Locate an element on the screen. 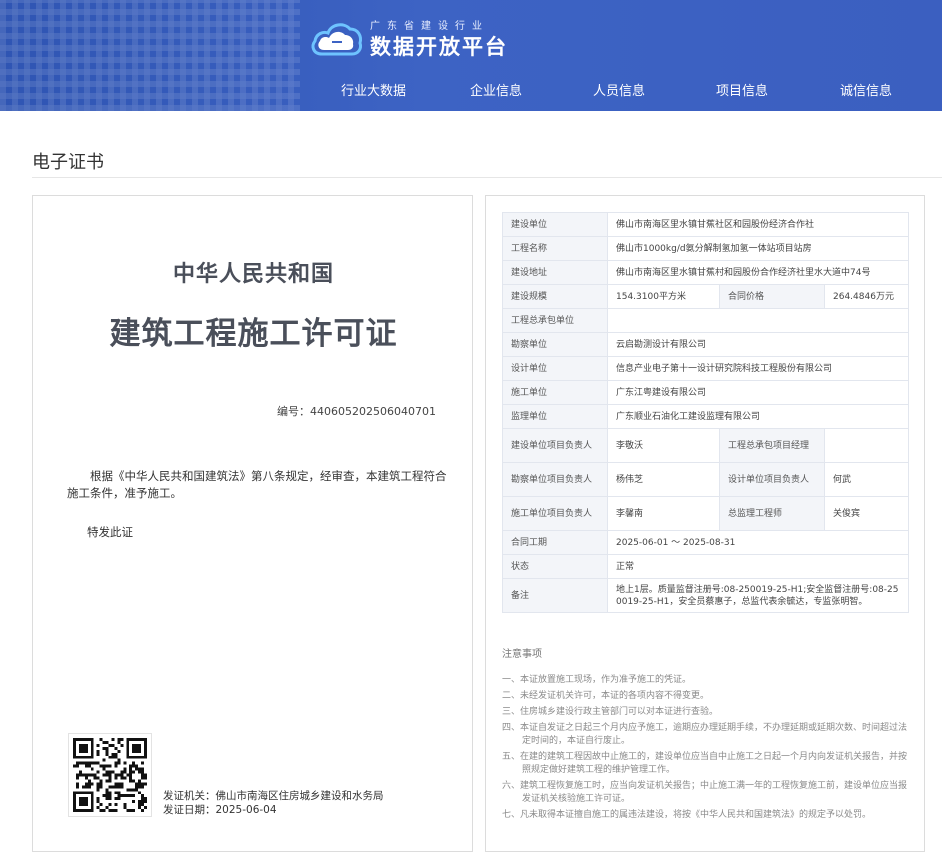  row-value: 正常 is located at coordinates (758, 566).